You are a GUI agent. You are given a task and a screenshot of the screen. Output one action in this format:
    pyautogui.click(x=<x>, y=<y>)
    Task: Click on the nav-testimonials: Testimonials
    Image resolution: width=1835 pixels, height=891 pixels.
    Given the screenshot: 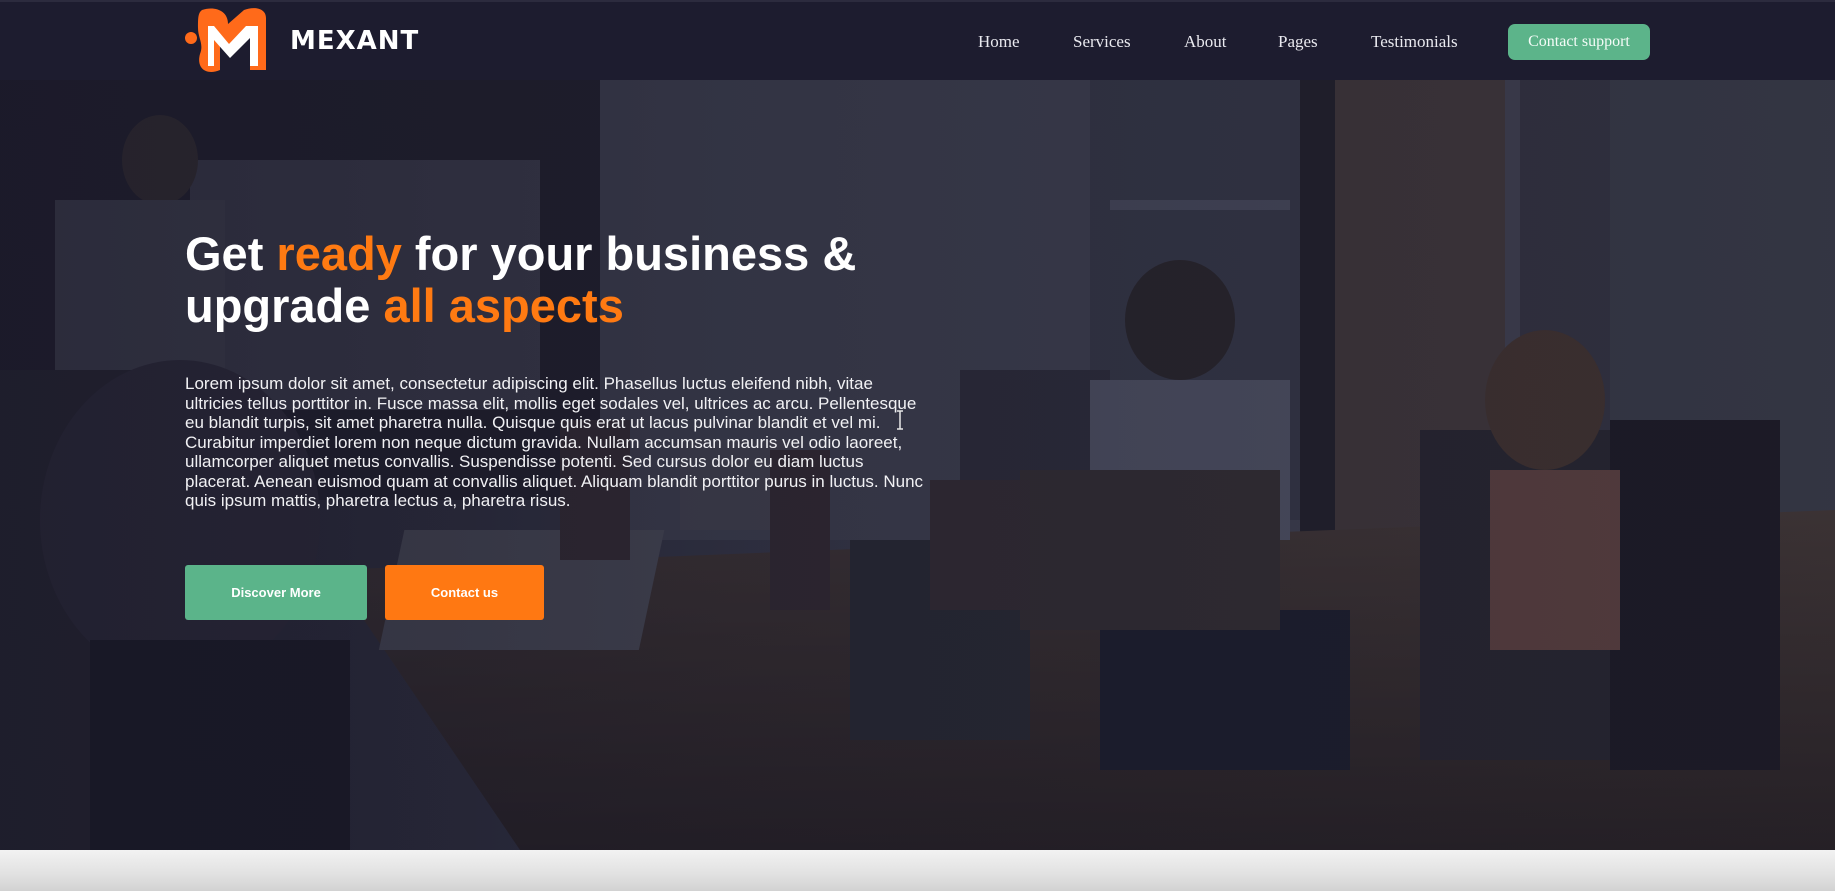 What is the action you would take?
    pyautogui.click(x=1414, y=42)
    